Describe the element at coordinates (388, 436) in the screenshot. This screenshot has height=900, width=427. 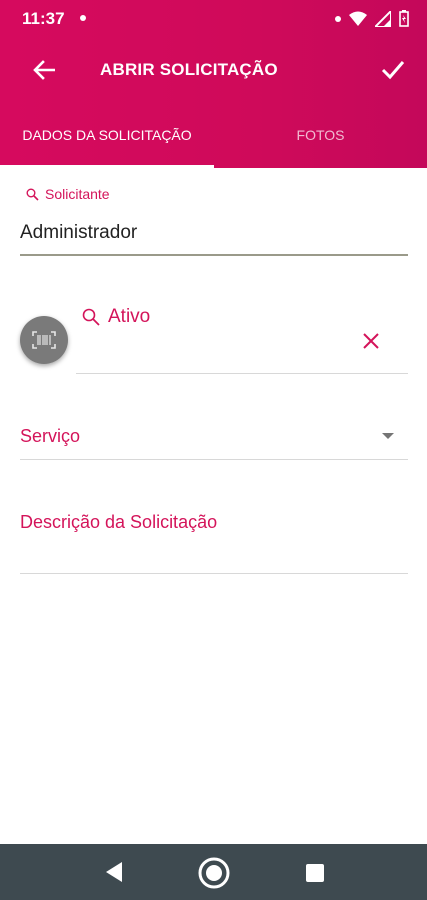
I see `dropdown-arrow-icon` at that location.